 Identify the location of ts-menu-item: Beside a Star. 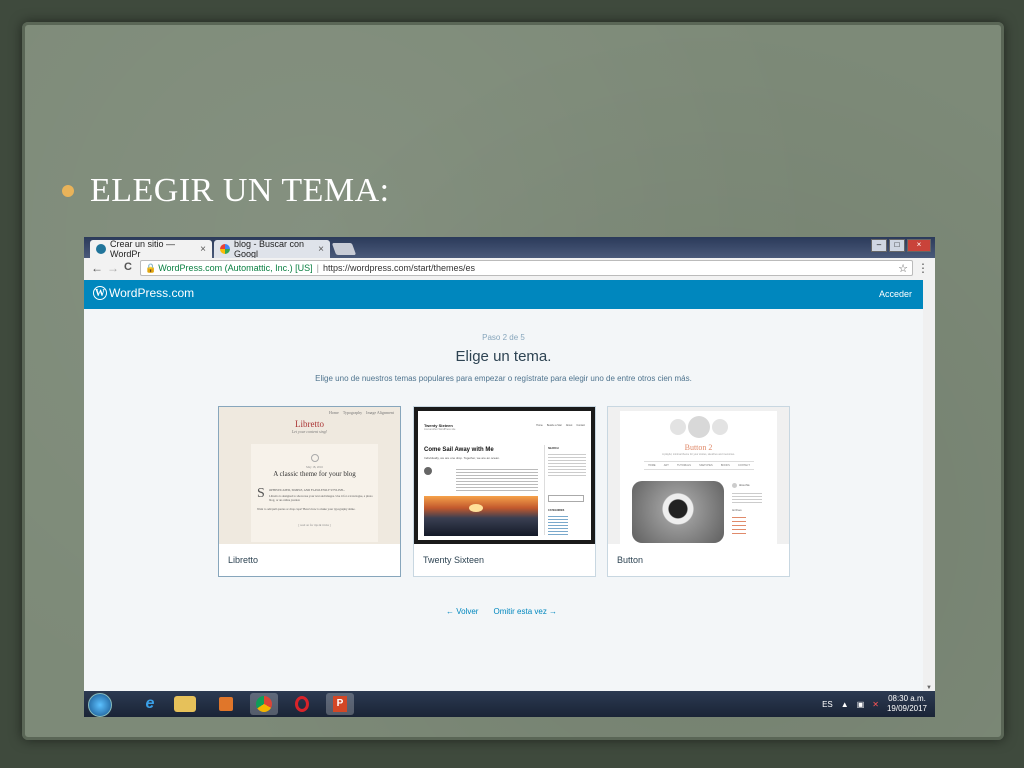
(554, 425).